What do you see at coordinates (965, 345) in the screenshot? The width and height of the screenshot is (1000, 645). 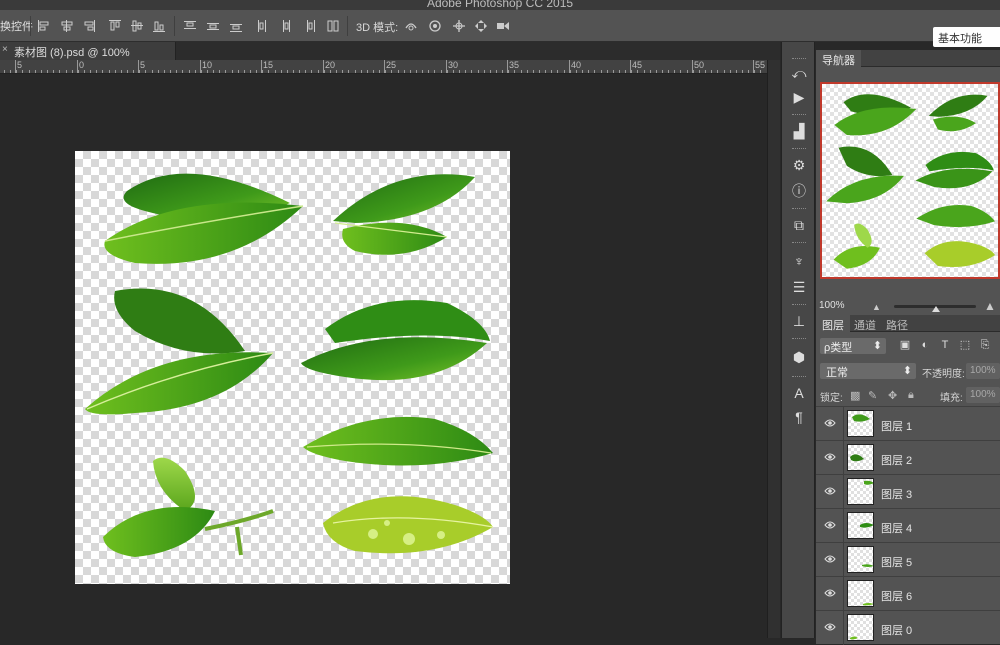 I see `shape-layer-filter-icon: ⬚` at bounding box center [965, 345].